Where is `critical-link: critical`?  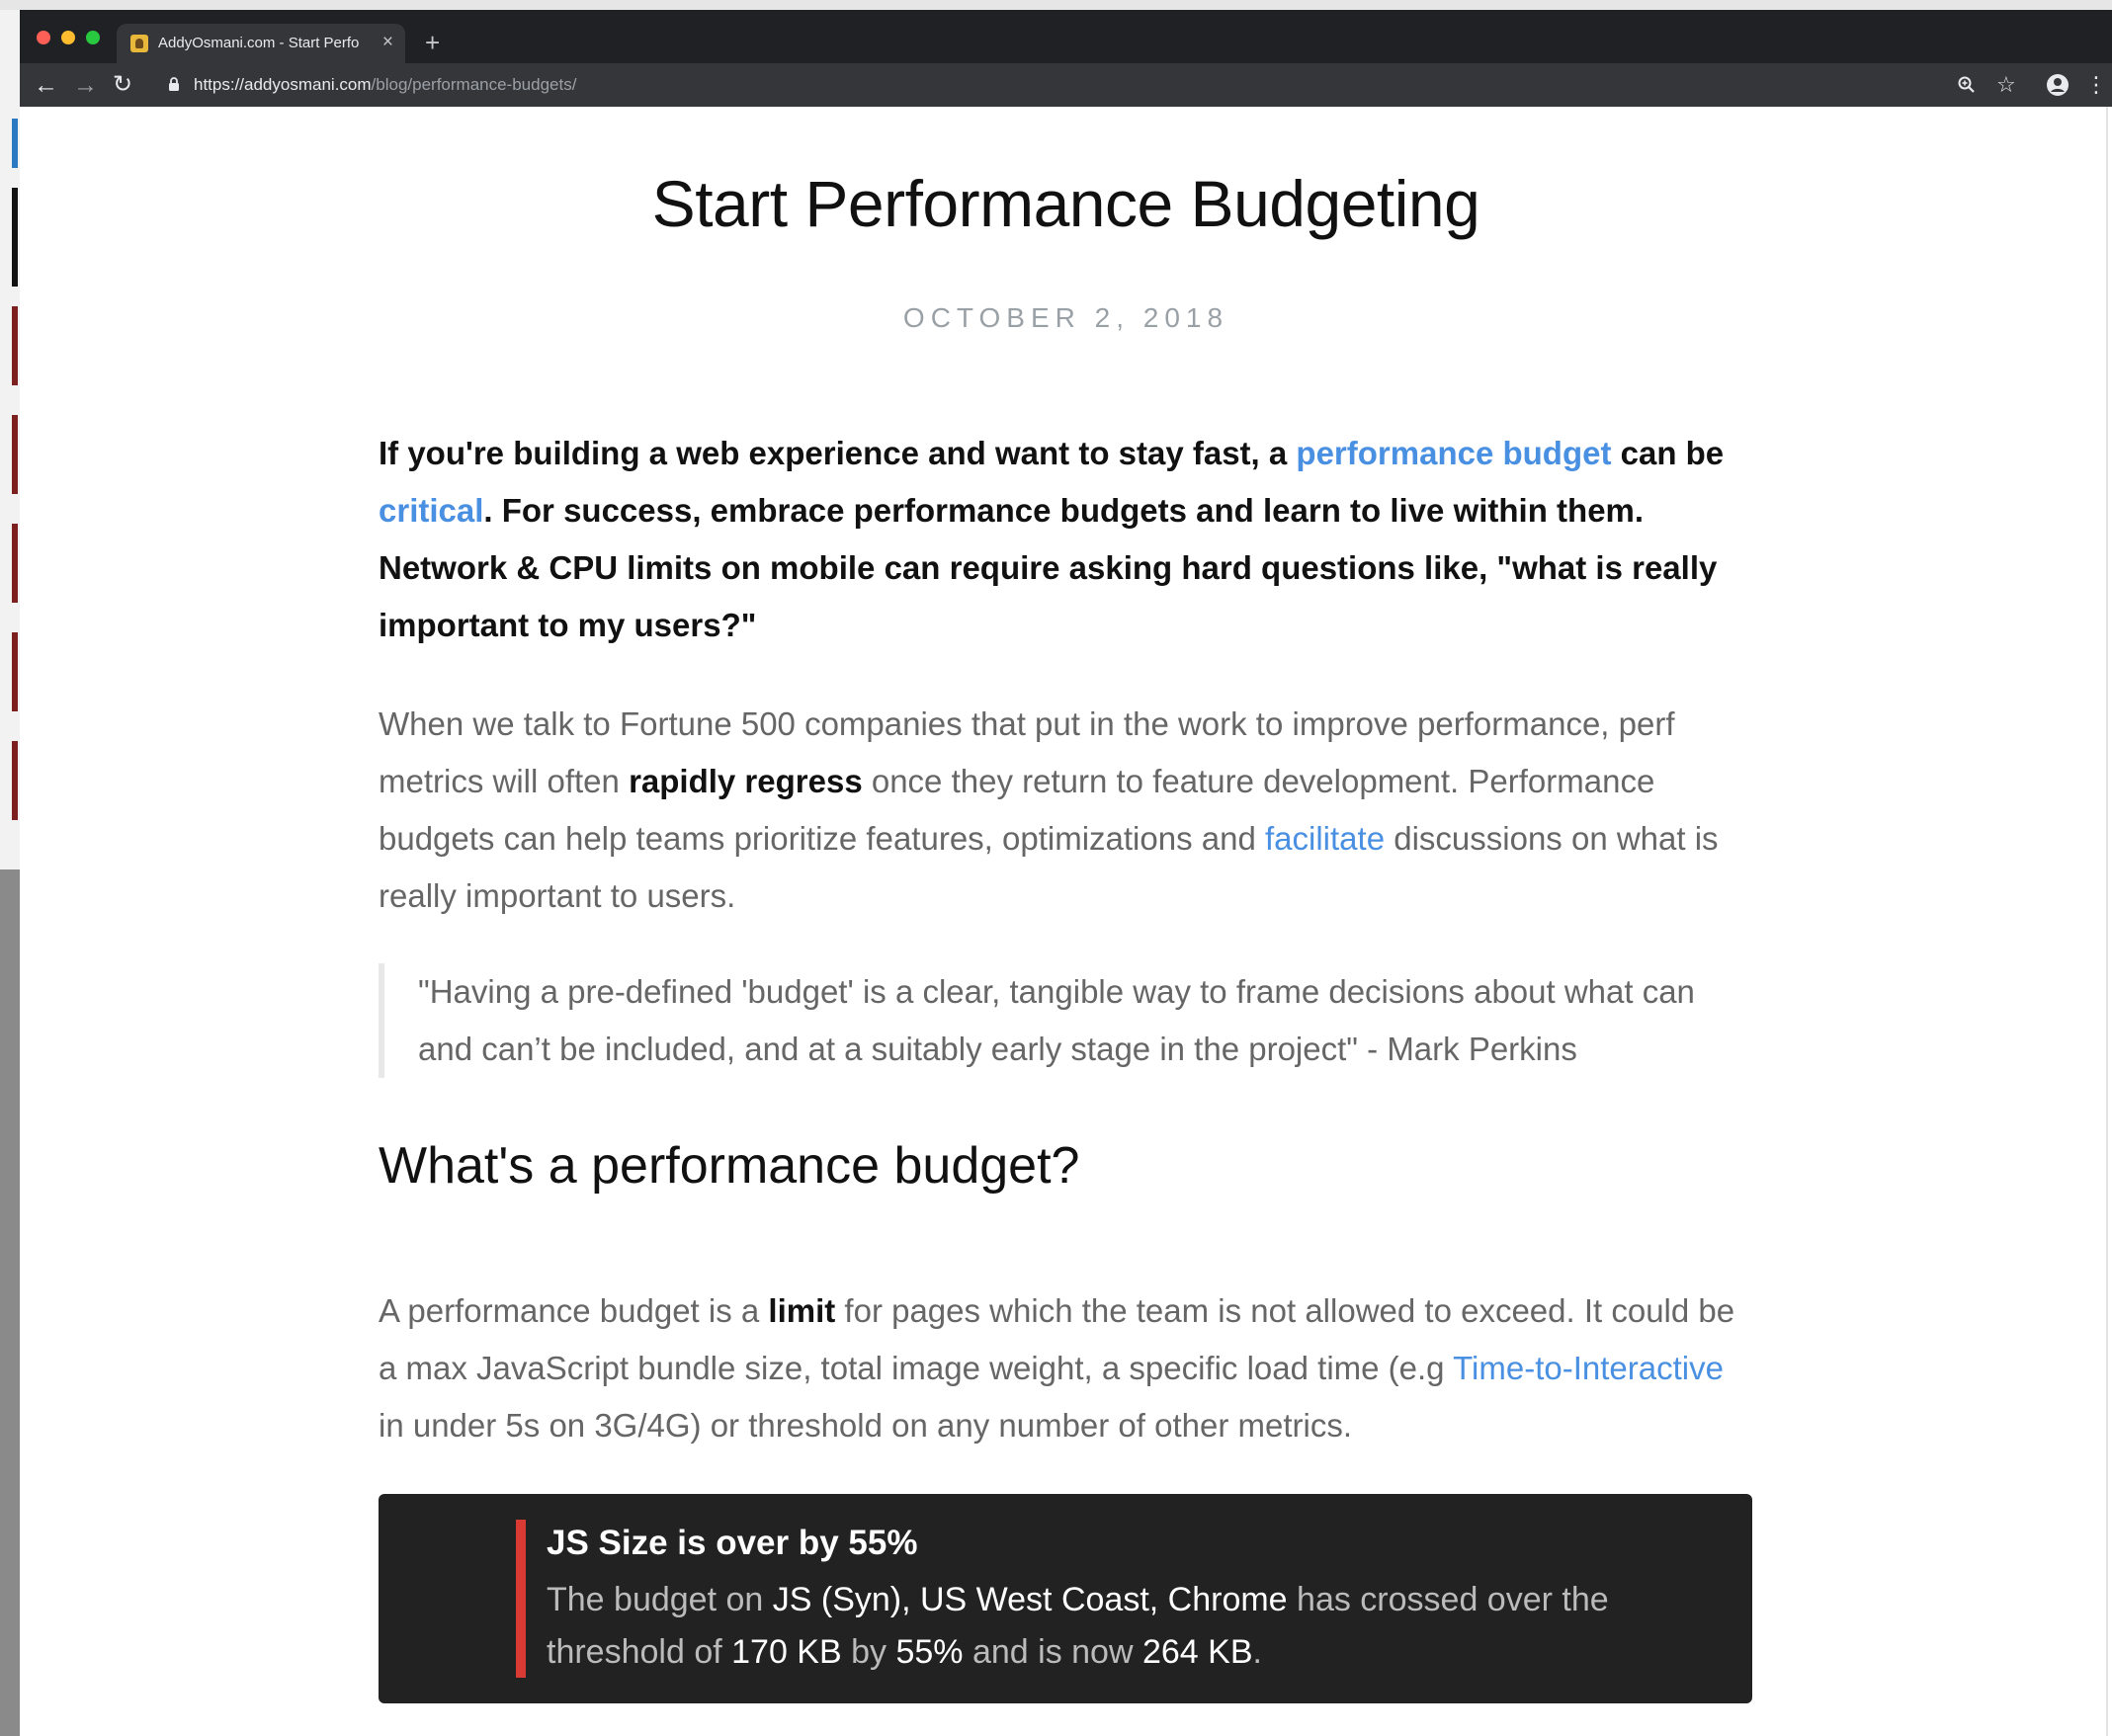 critical-link: critical is located at coordinates (431, 510).